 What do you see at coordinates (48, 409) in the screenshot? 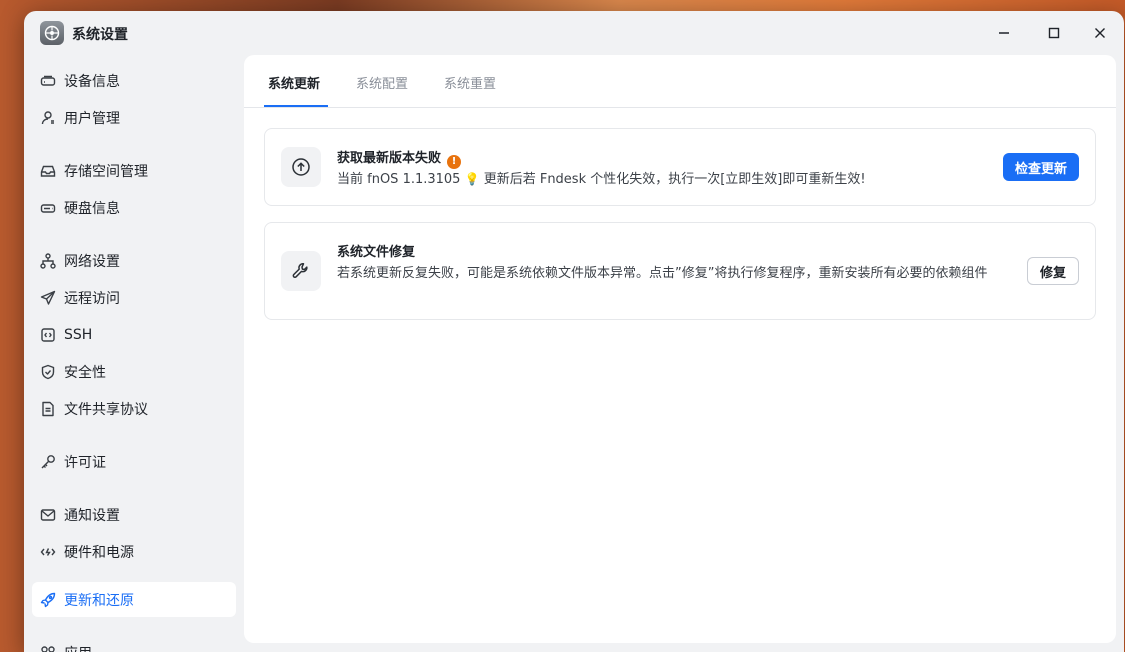
I see `document-icon` at bounding box center [48, 409].